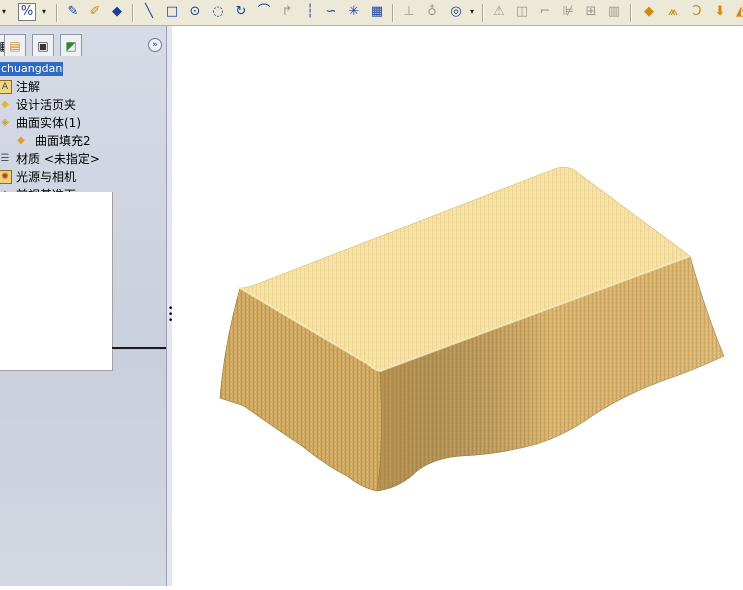 This screenshot has width=743, height=590. I want to click on tree-item-filled-surface: ◆ 曲面填充2, so click(83, 141).